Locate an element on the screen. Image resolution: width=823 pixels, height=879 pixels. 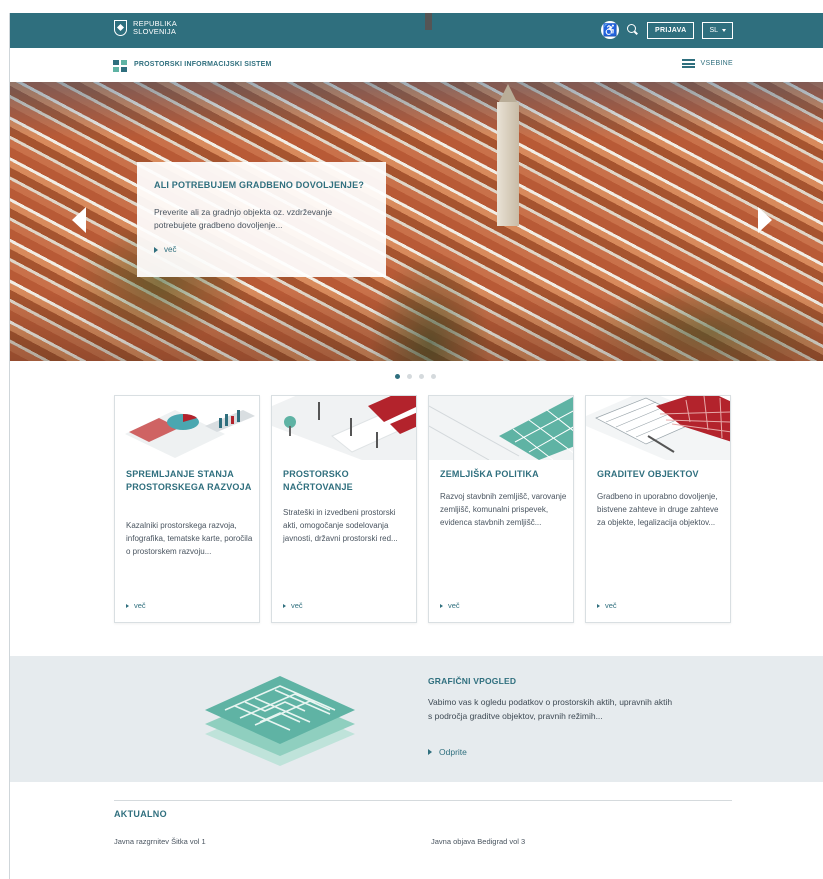
map-layers-illustration-icon is located at coordinates (280, 722).